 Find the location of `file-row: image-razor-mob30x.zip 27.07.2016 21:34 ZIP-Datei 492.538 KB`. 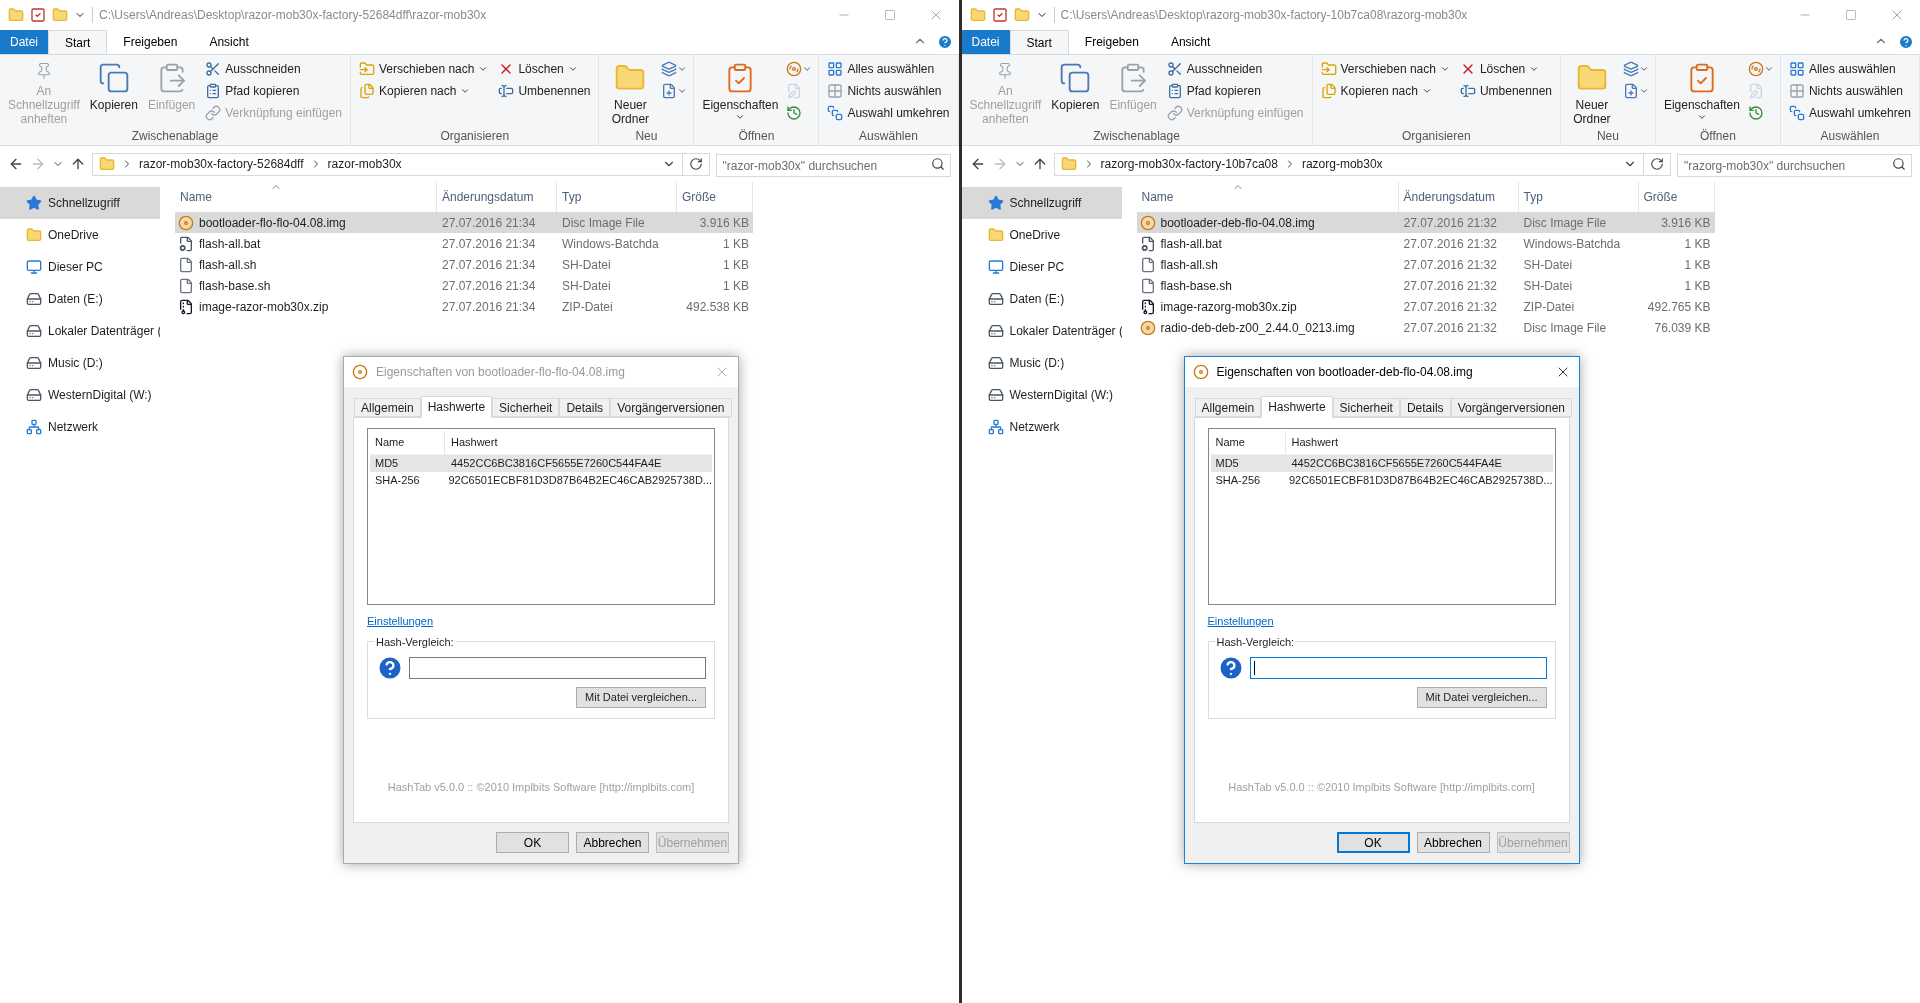

file-row: image-razor-mob30x.zip 27.07.2016 21:34 ZIP-Datei 492.538 KB is located at coordinates (464, 306).